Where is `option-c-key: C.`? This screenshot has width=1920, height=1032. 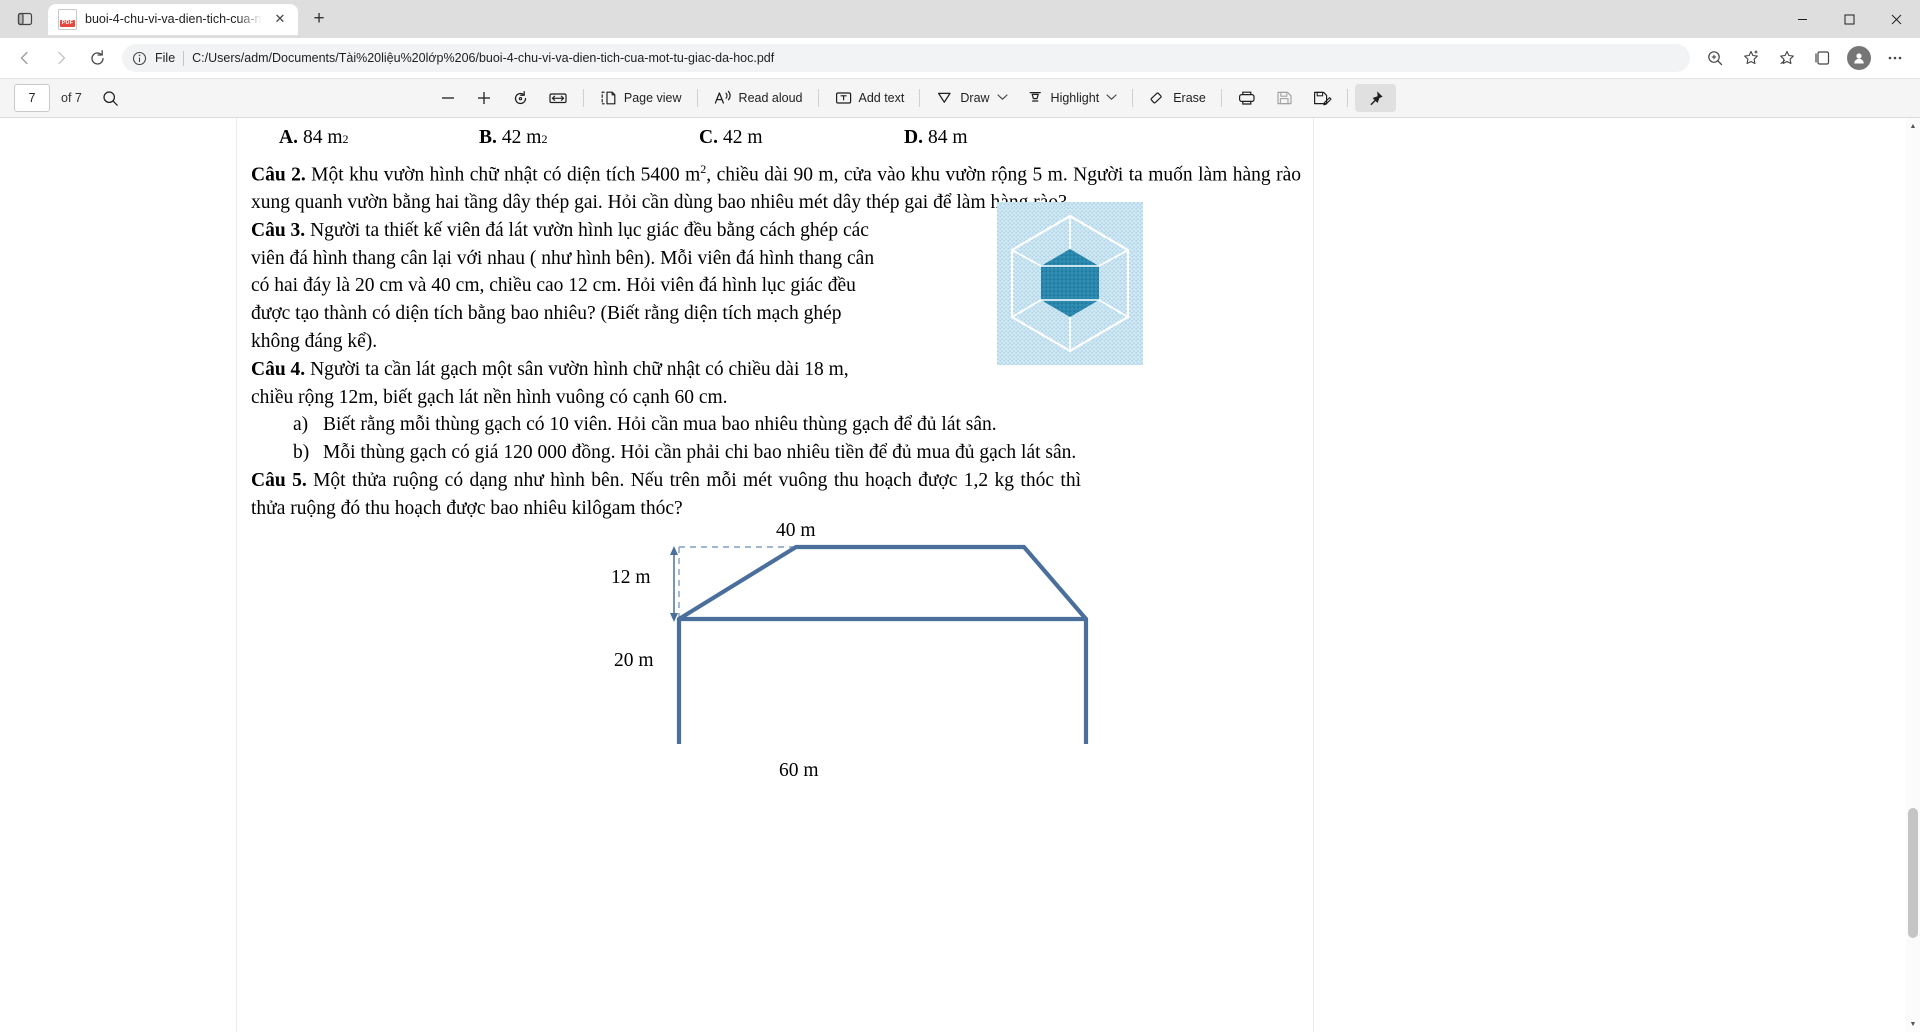 option-c-key: C. is located at coordinates (708, 137).